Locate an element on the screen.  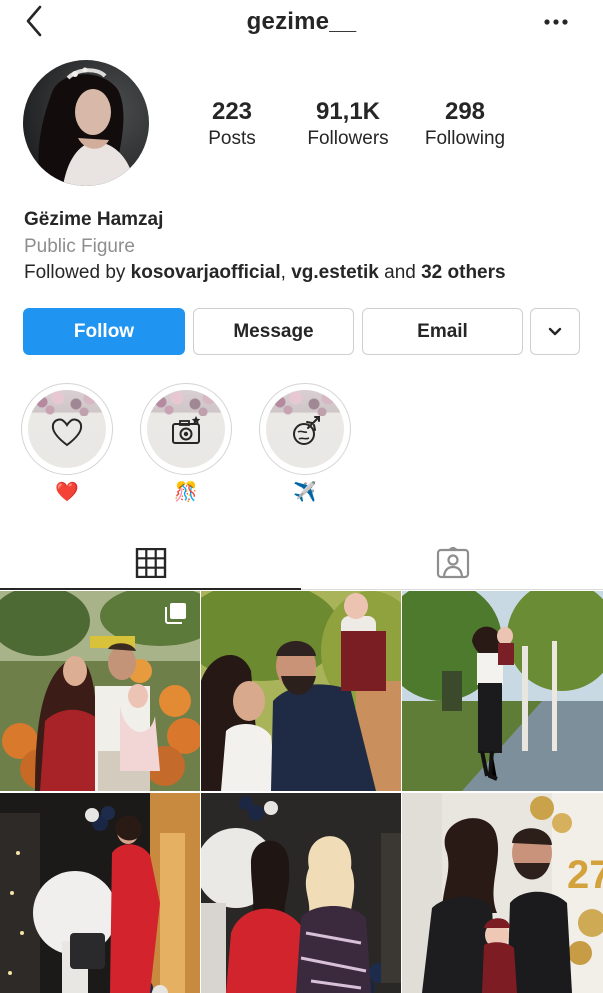
highlight-2-ring is located at coordinates (186, 429).